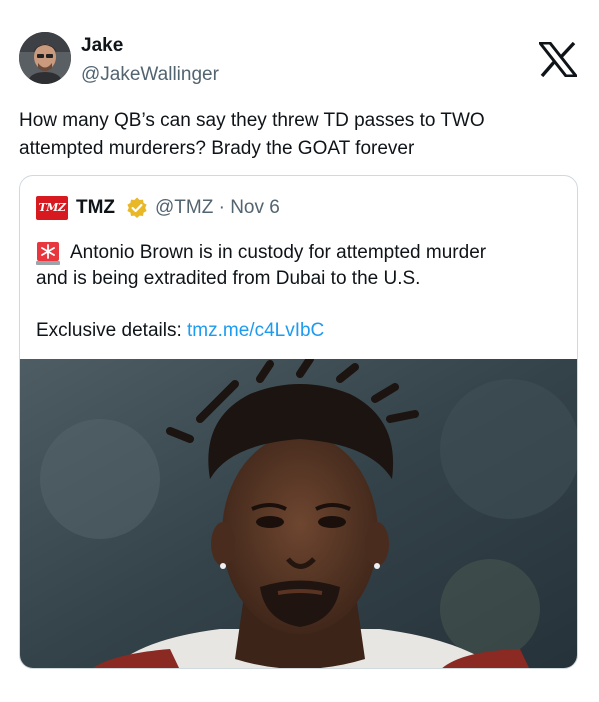  I want to click on x-logo-icon, so click(558, 59).